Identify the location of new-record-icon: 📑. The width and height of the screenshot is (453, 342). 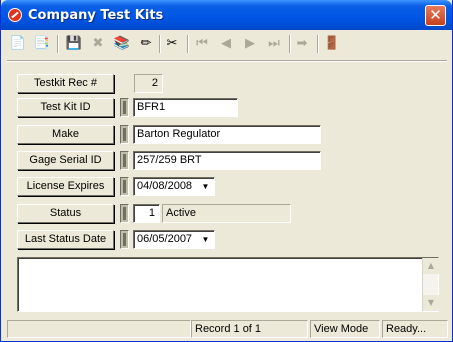
(42, 44).